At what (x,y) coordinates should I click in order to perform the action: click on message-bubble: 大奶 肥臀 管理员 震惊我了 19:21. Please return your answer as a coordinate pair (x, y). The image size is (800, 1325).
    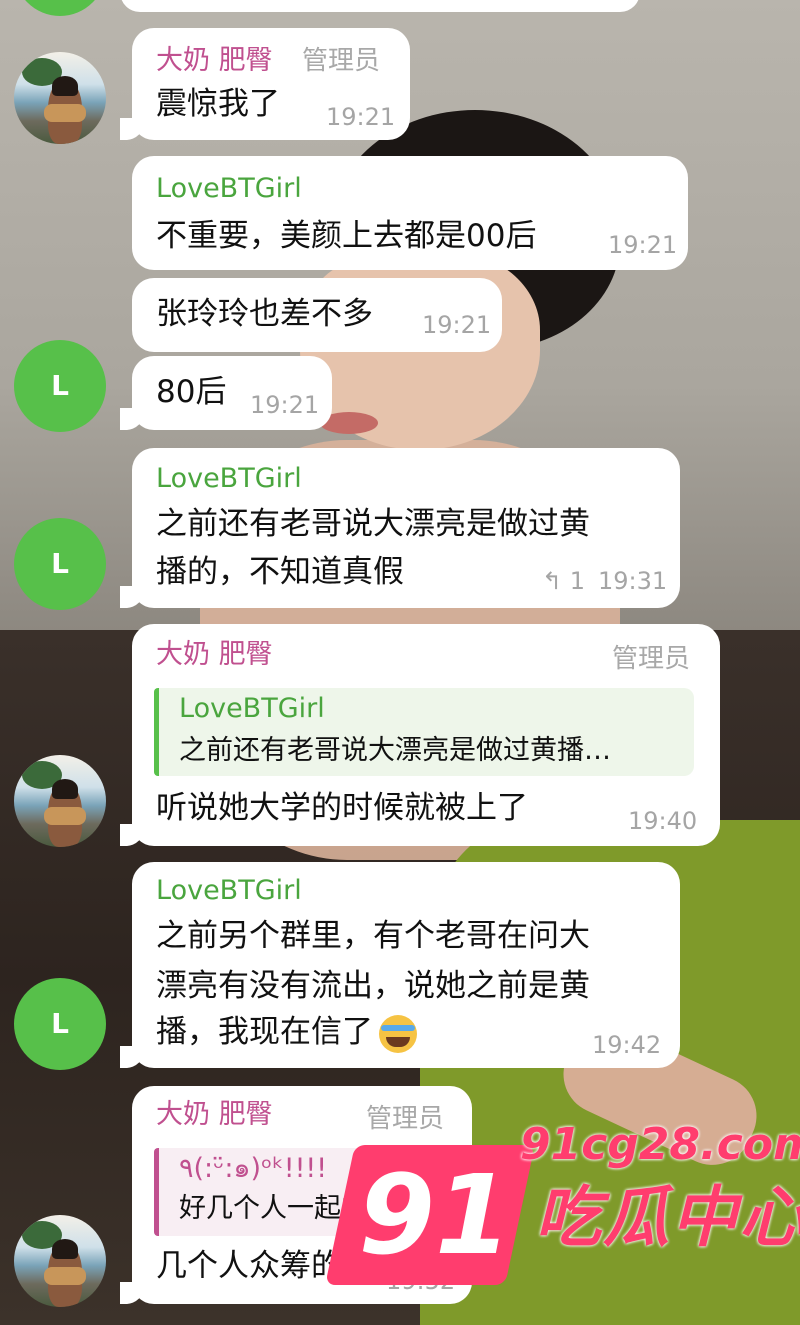
    Looking at the image, I should click on (265, 84).